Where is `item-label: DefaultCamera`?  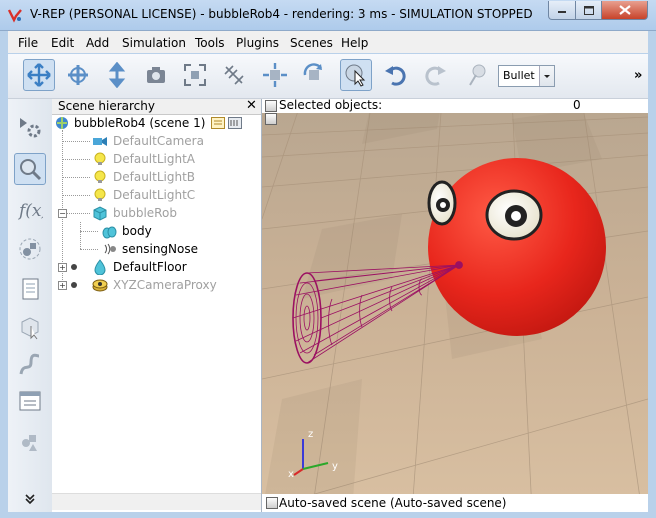
item-label: DefaultCamera is located at coordinates (158, 141).